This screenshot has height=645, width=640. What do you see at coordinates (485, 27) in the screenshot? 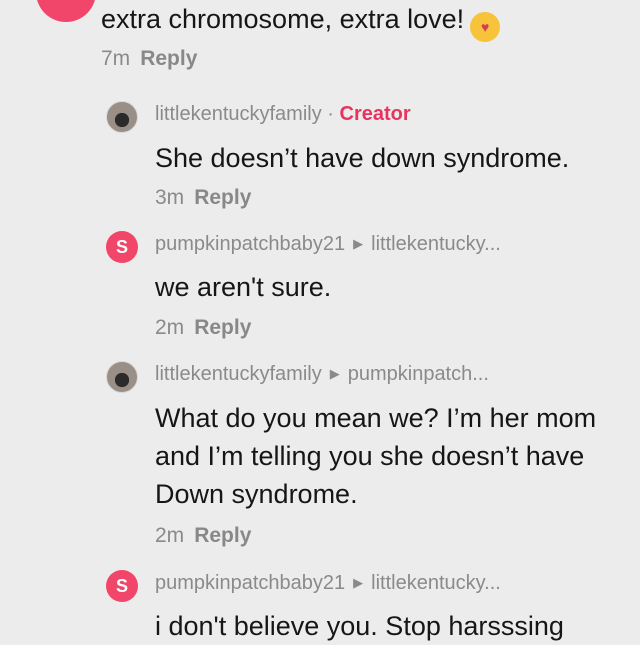
I see `smiling-face-with-hearts-icon: ♥` at bounding box center [485, 27].